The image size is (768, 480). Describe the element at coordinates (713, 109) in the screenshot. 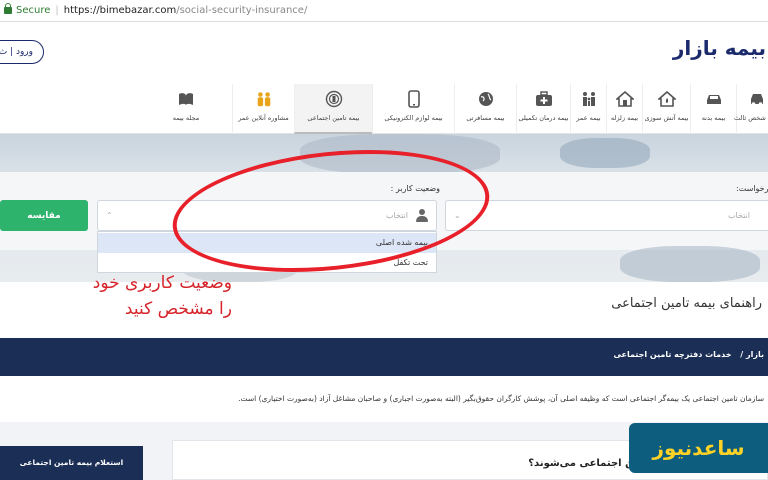

I see `nav-item-body: بیمه بدنه` at that location.